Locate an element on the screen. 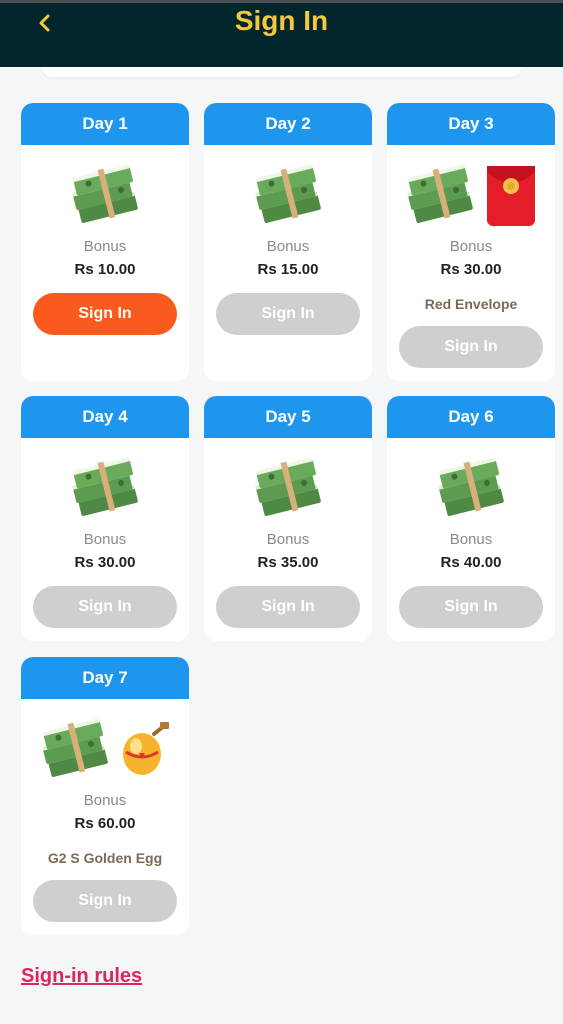  day-card-5: Day 5 Bonus Rs 35.00 Sign In is located at coordinates (288, 518).